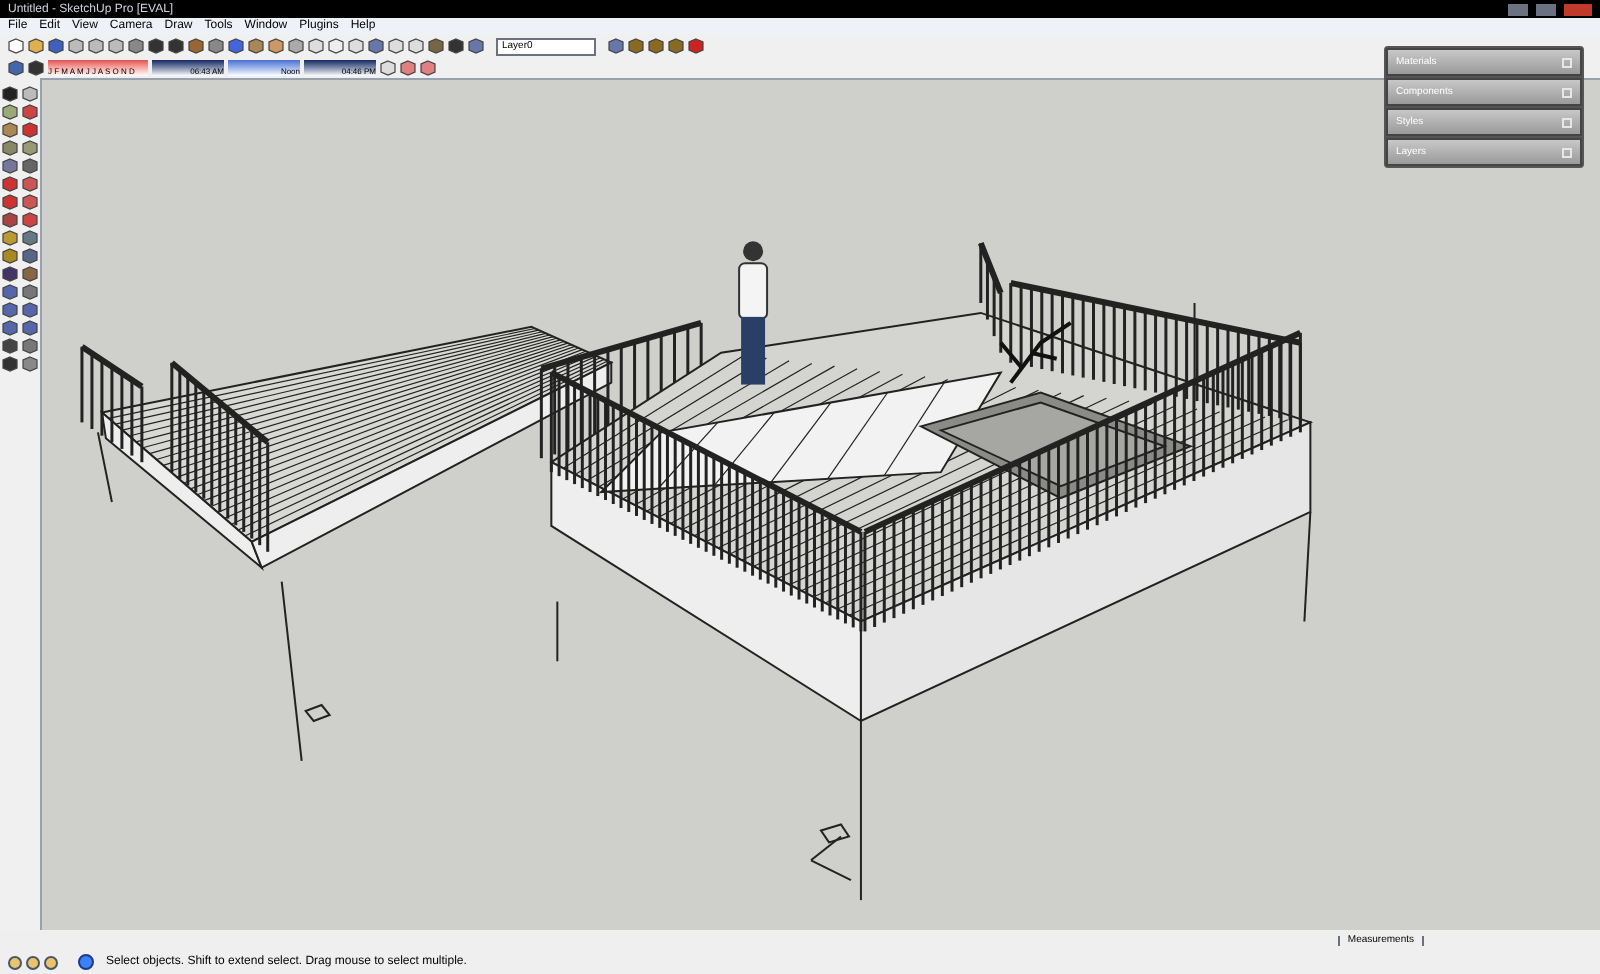 The image size is (1600, 974). I want to click on close-button, so click(1578, 9).